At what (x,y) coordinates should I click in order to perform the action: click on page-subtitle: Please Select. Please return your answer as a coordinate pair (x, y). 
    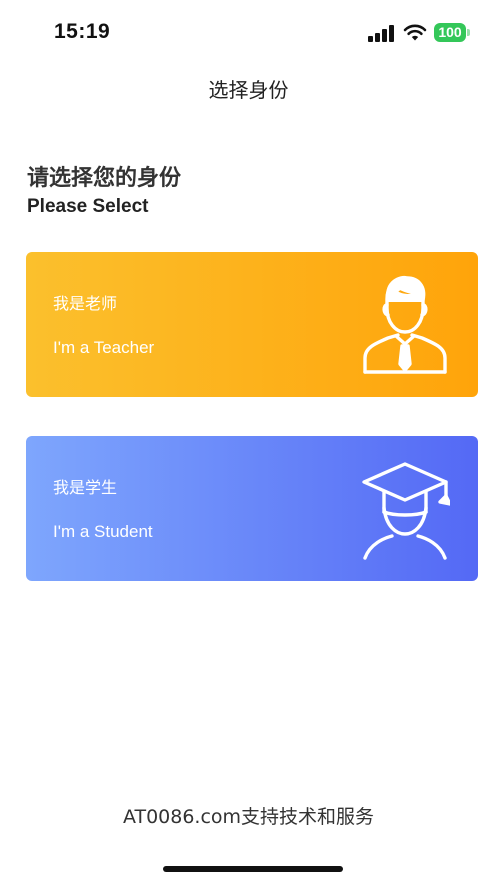
    Looking at the image, I should click on (88, 206).